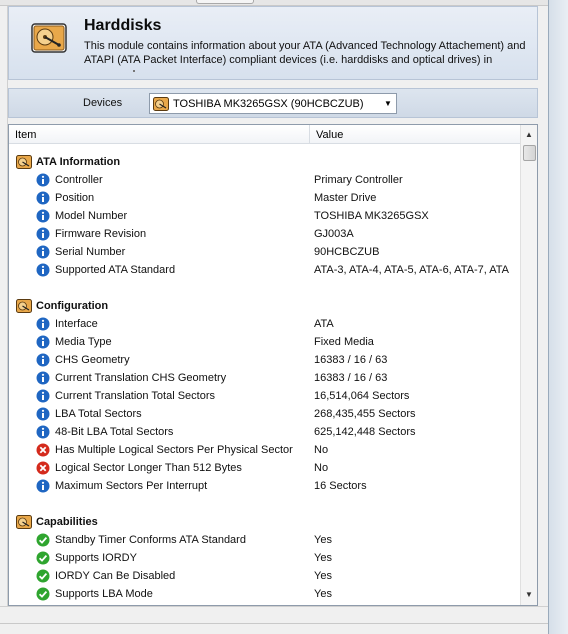 Image resolution: width=568 pixels, height=634 pixels. I want to click on list-item: LBA Total Sectors 268,435,455 Sectors, so click(265, 414).